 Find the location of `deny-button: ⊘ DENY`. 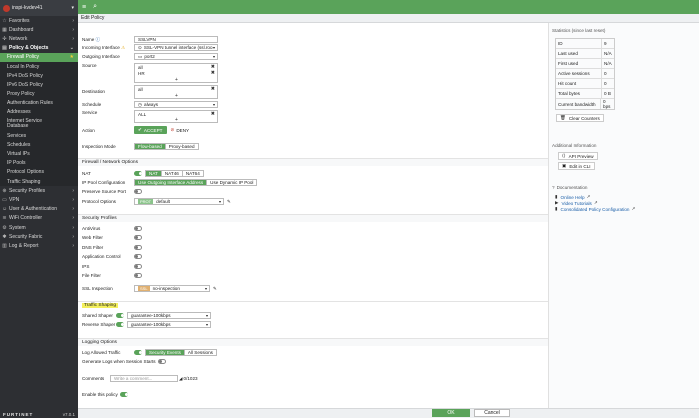

deny-button: ⊘ DENY is located at coordinates (180, 130).